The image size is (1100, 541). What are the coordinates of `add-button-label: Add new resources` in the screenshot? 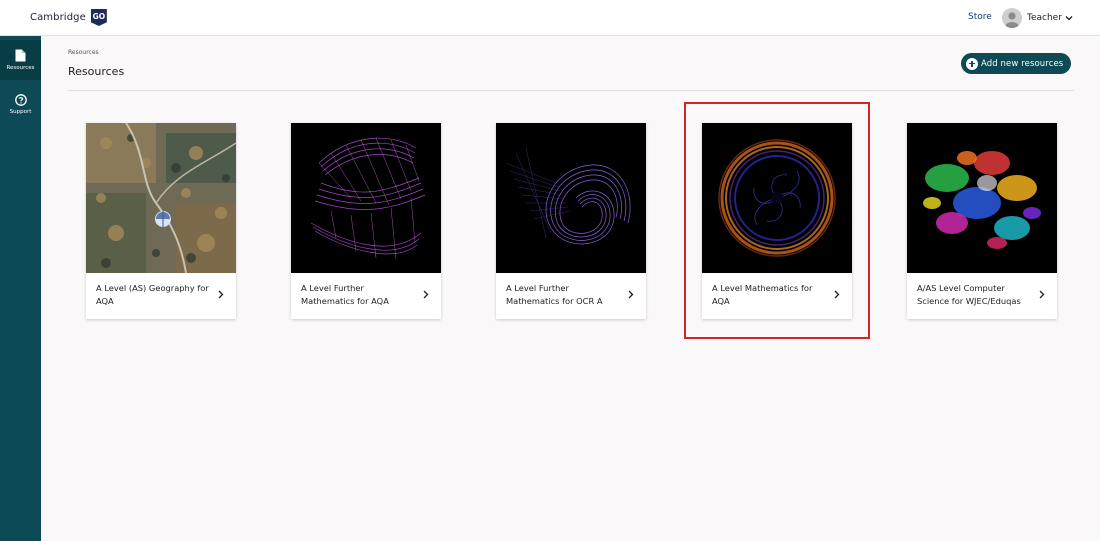 It's located at (1022, 63).